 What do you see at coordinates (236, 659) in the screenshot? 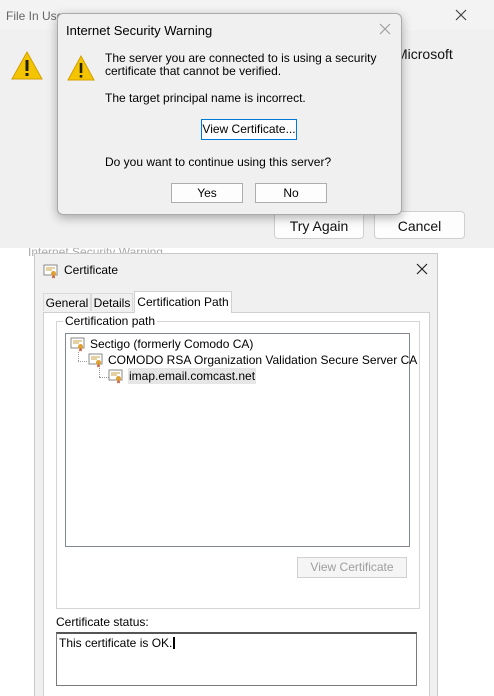
I see `certificate-status-box: This certificate is OK.` at bounding box center [236, 659].